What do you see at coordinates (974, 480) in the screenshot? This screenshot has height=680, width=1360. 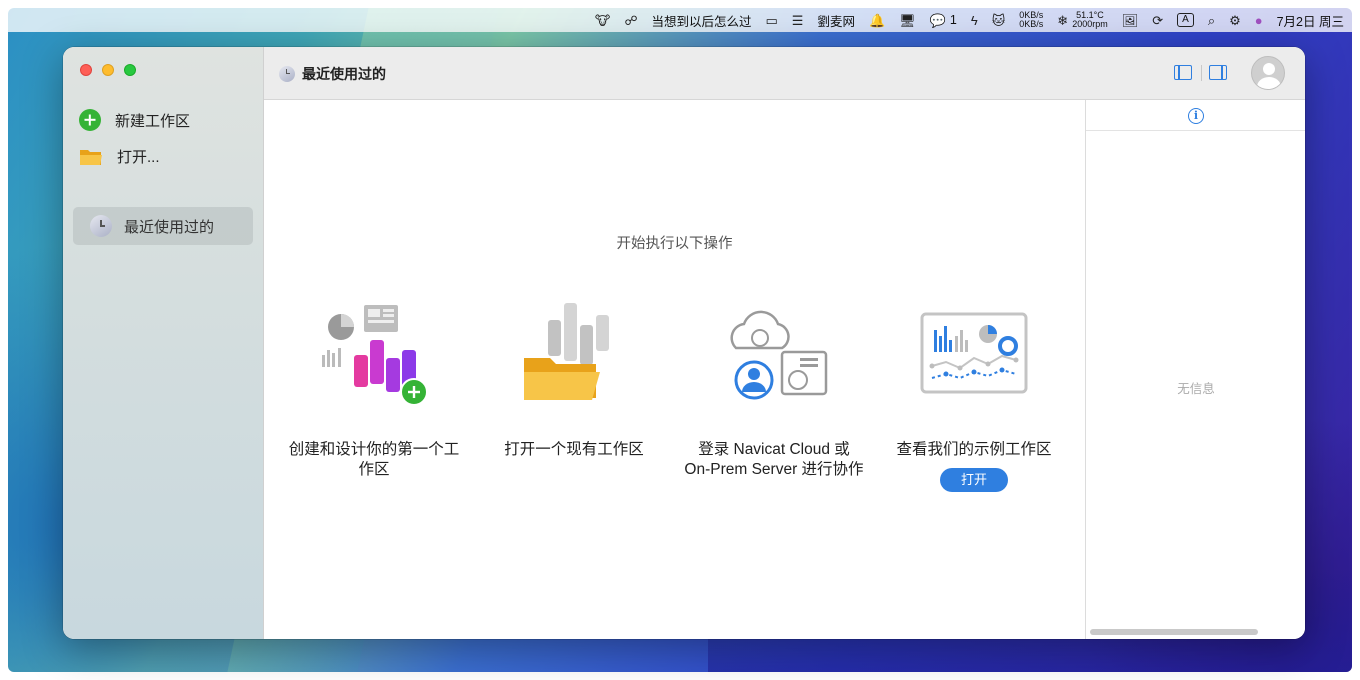 I see `open-sample-button: 打开` at bounding box center [974, 480].